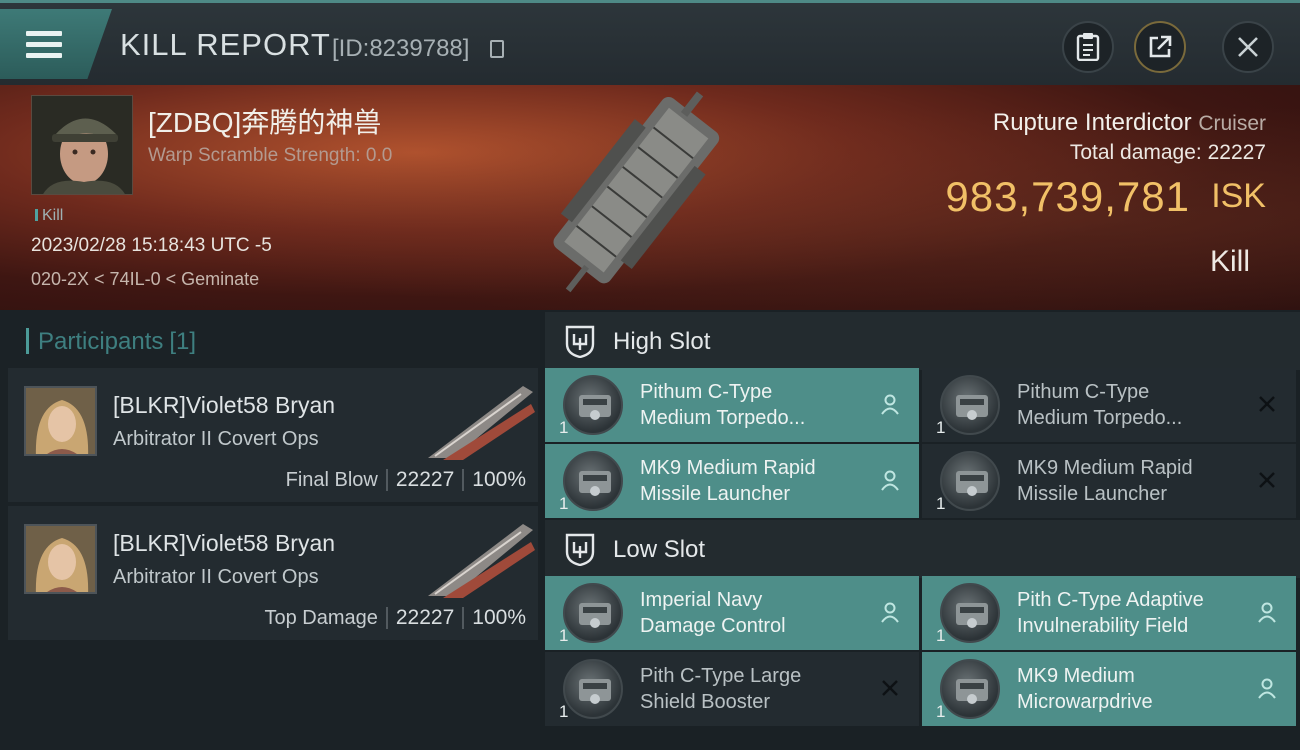 The image size is (1300, 750). What do you see at coordinates (151, 245) in the screenshot?
I see `kill-datetime: 2023/02/28 15:18:43 UTC -5` at bounding box center [151, 245].